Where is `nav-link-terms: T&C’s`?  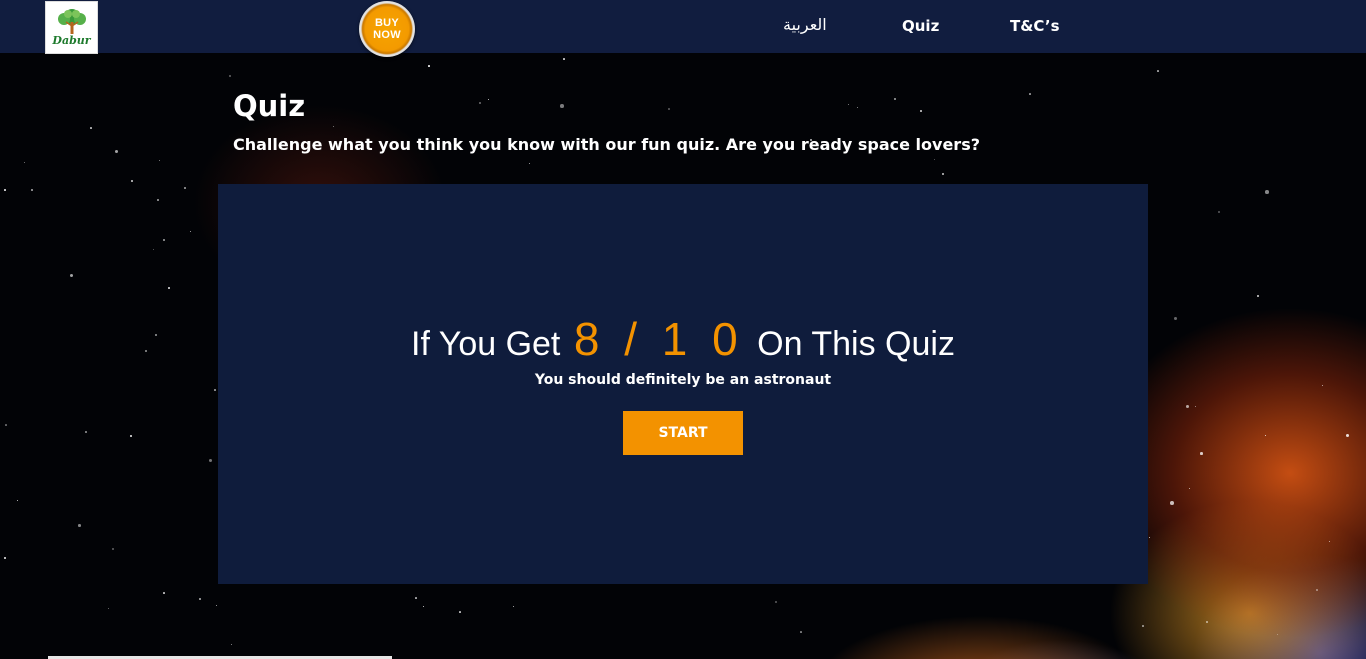
nav-link-terms: T&C’s is located at coordinates (1035, 26).